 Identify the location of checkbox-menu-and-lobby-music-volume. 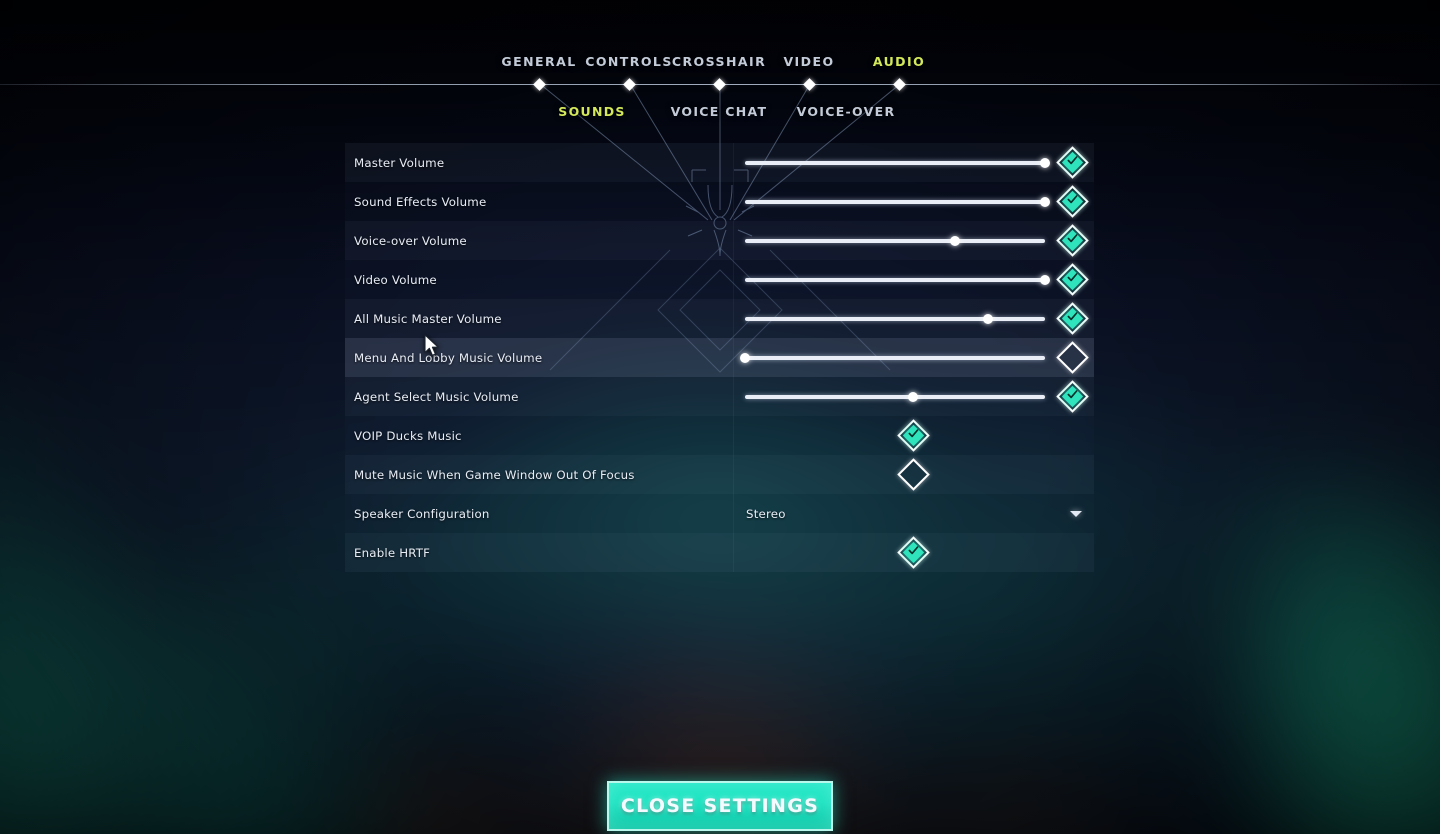
(1072, 357).